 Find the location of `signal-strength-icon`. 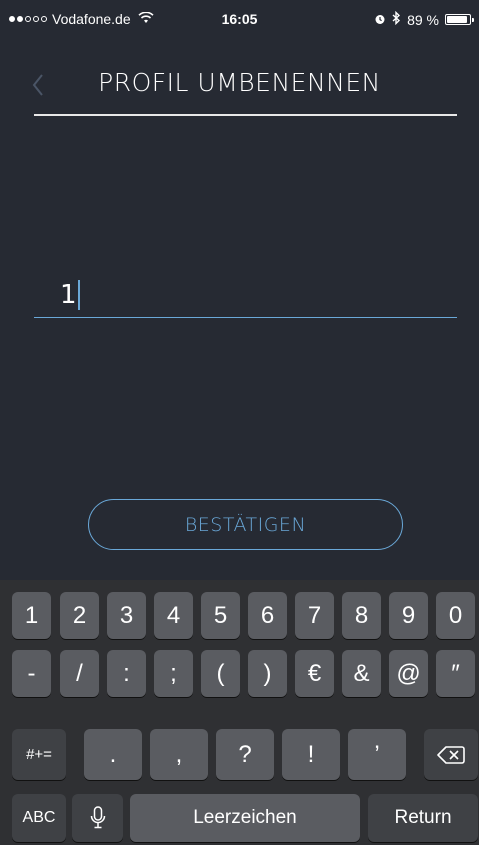

signal-strength-icon is located at coordinates (28, 19).